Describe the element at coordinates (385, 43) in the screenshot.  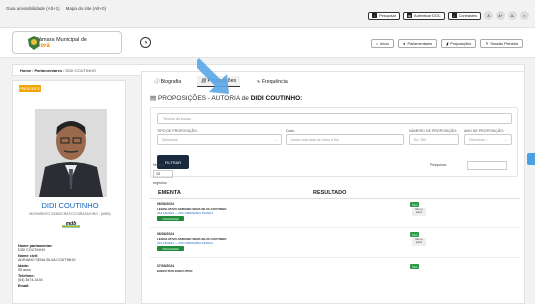
I see `nav-inicio-label: Início` at that location.